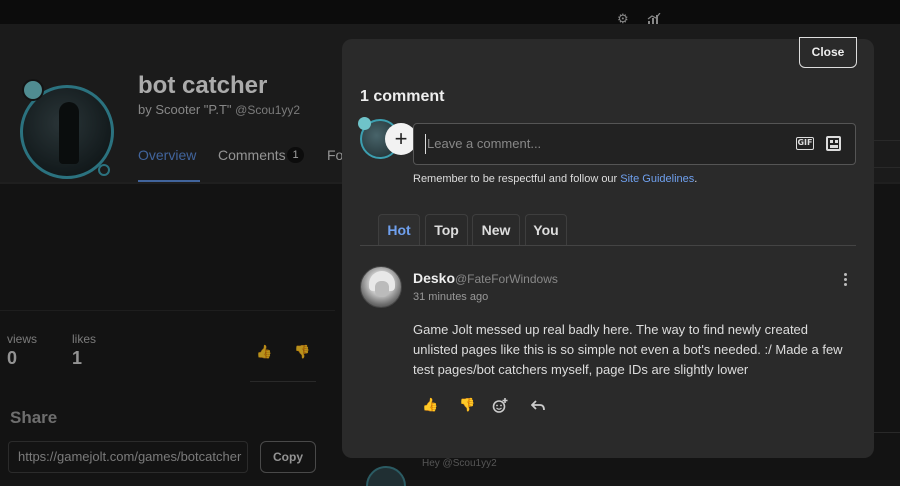  I want to click on sort-tab-hot: Hot, so click(399, 229).